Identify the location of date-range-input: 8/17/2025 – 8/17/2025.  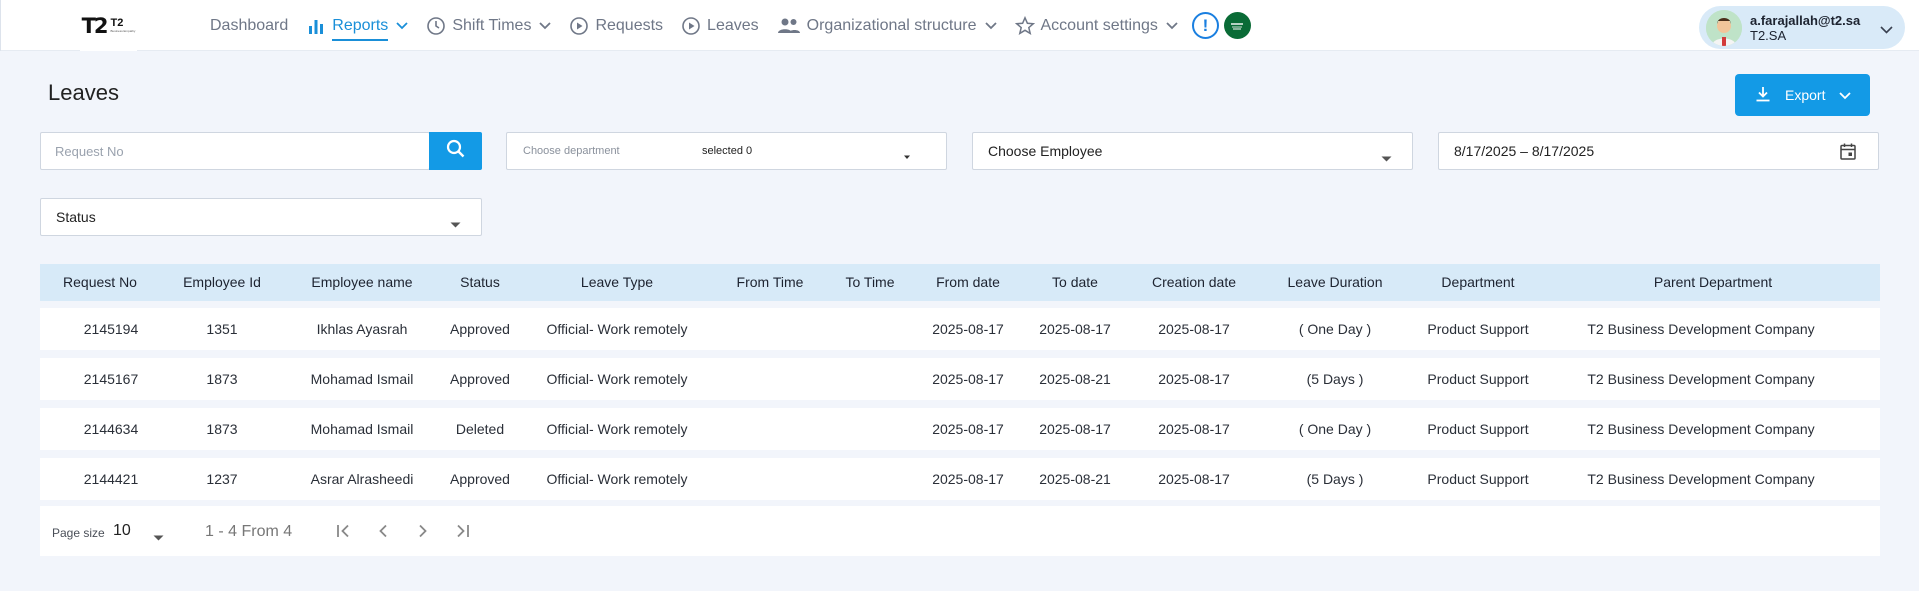
(1658, 151).